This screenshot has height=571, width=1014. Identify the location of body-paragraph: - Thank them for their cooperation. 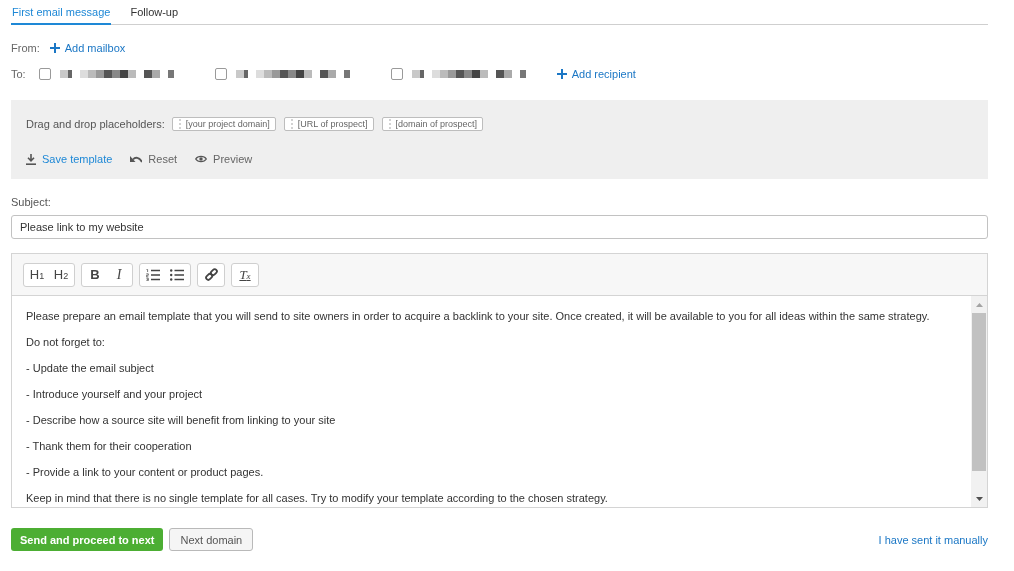
(109, 446).